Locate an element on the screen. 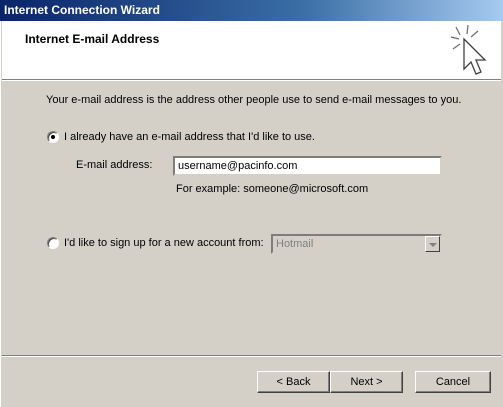 The image size is (503, 407). title-bar: Internet Connection Wizard is located at coordinates (251, 10).